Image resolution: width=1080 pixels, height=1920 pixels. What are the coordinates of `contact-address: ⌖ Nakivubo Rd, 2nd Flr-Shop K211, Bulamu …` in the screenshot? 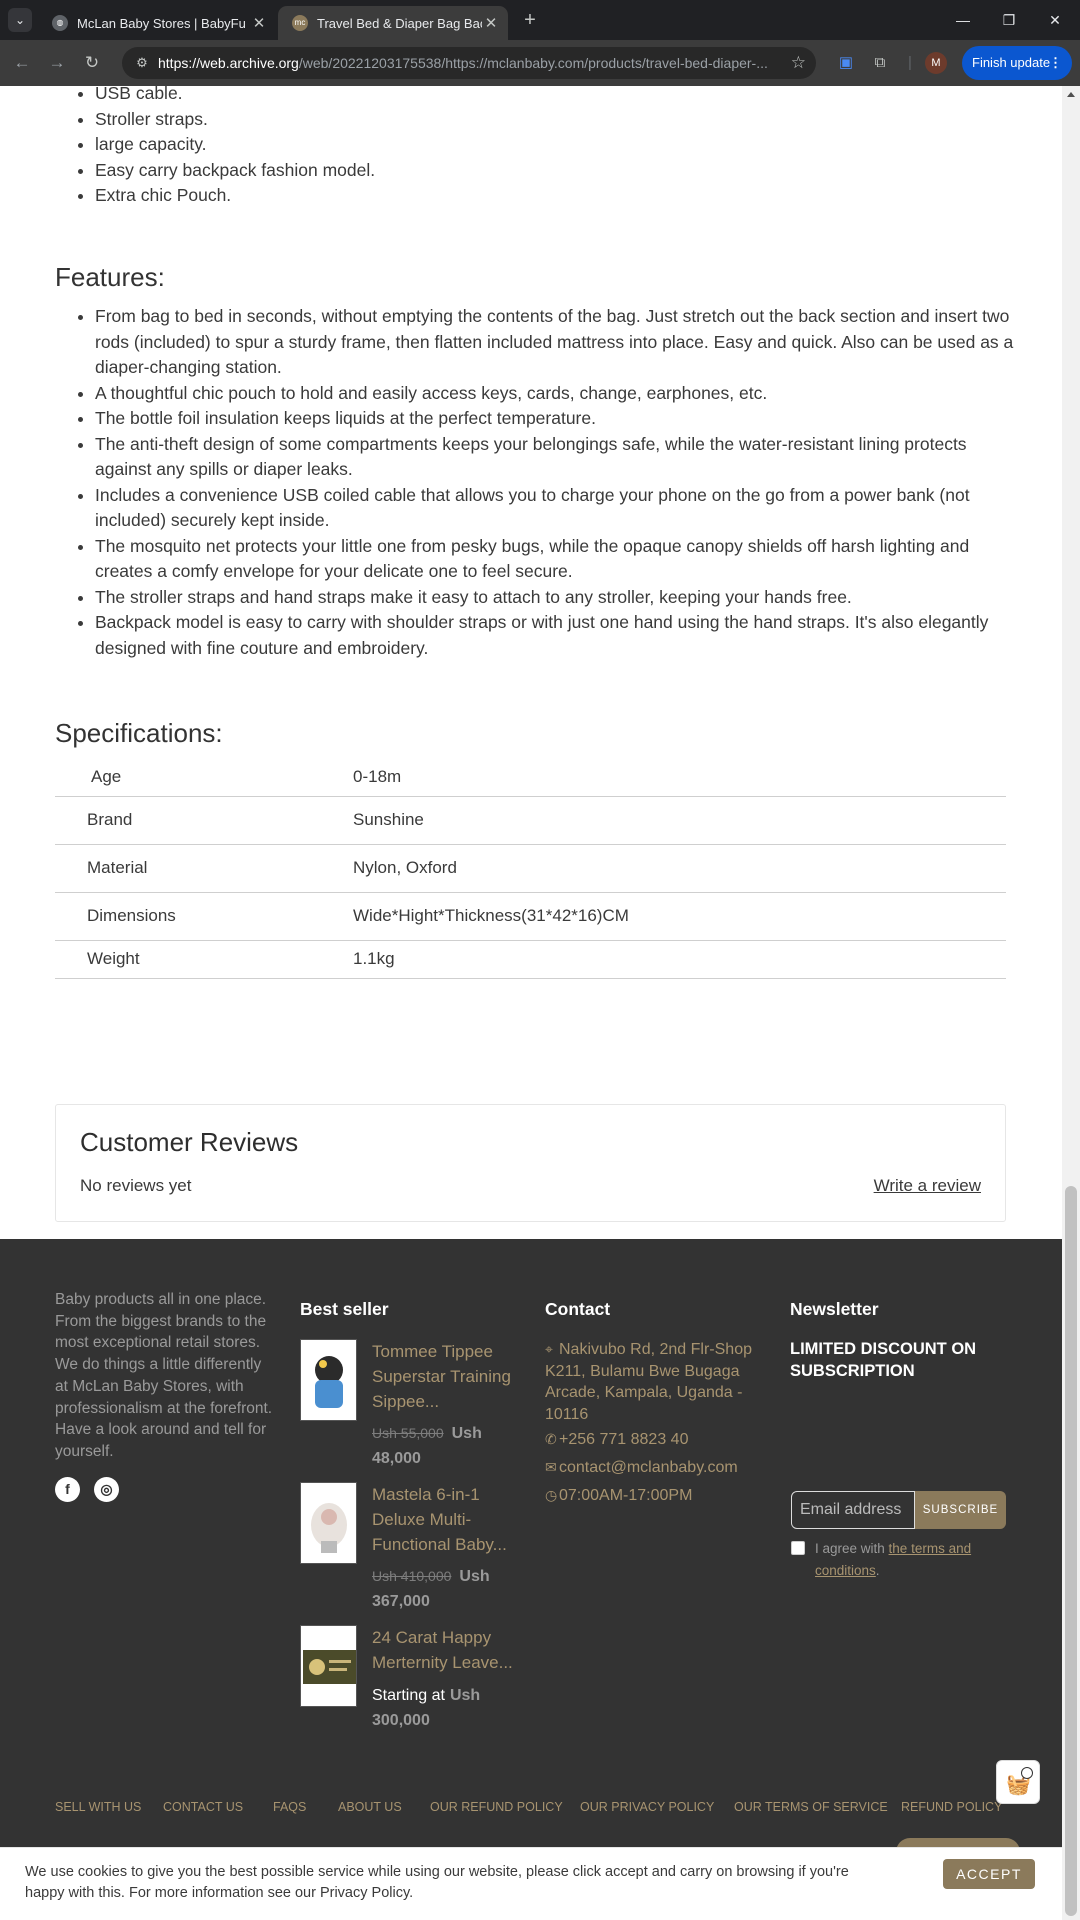 It's located at (648, 1382).